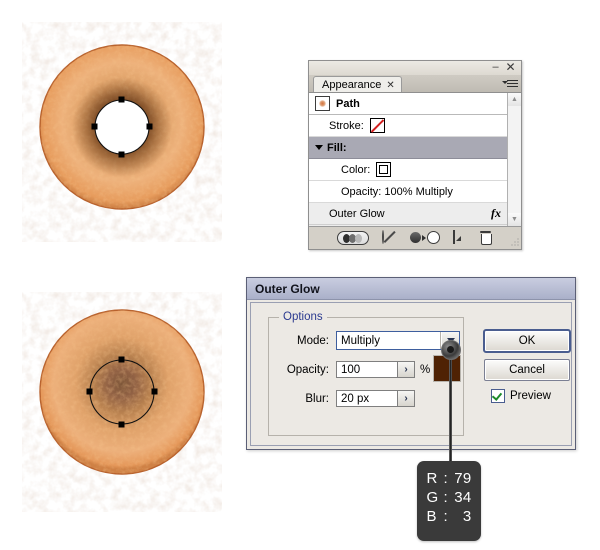 The width and height of the screenshot is (600, 550). I want to click on bottom-donut-svg, so click(126, 402).